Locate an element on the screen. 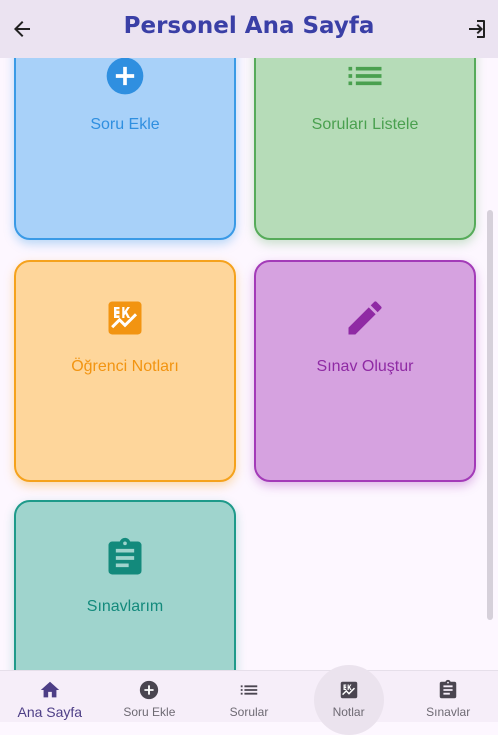 Image resolution: width=498 pixels, height=735 pixels. card-sorulari-listele: Soruları Listele is located at coordinates (365, 149).